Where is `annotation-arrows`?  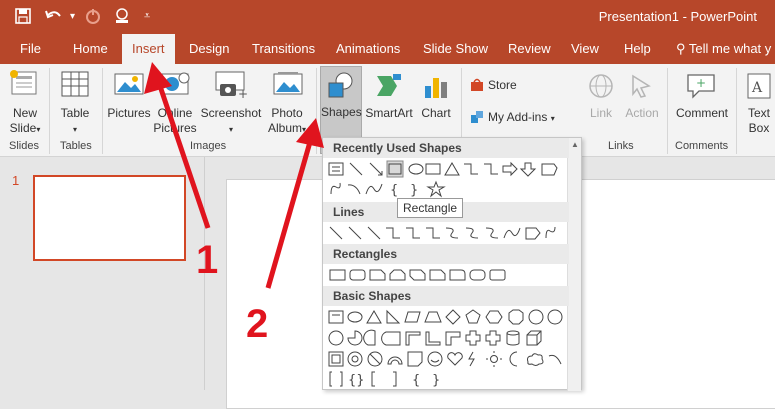 annotation-arrows is located at coordinates (234, 175).